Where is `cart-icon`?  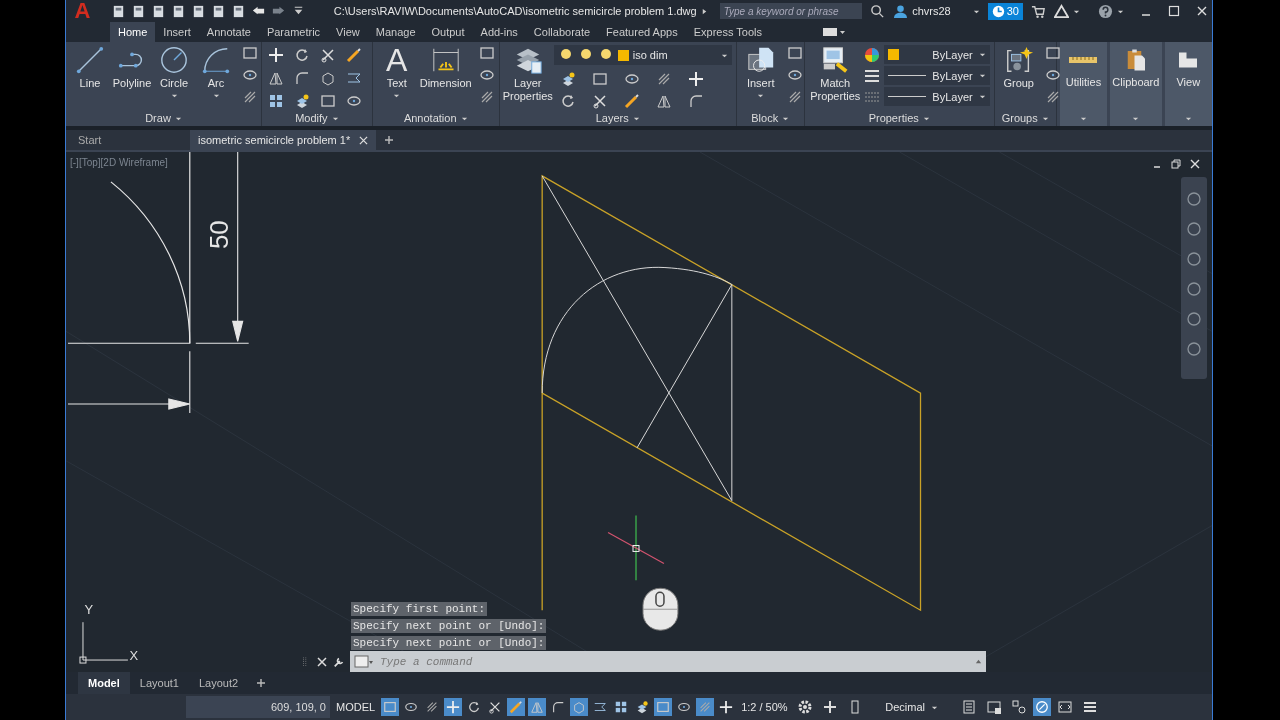 cart-icon is located at coordinates (1038, 11).